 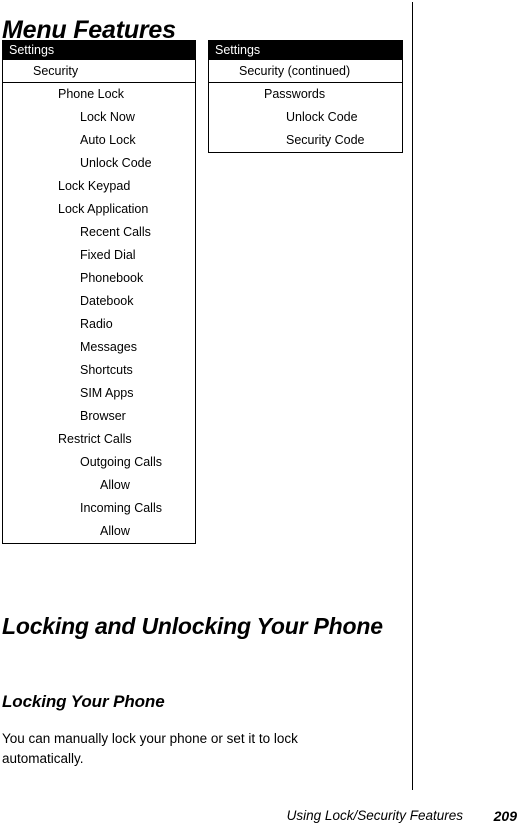 I want to click on menu-row: Outgoing Calls, so click(x=99, y=462).